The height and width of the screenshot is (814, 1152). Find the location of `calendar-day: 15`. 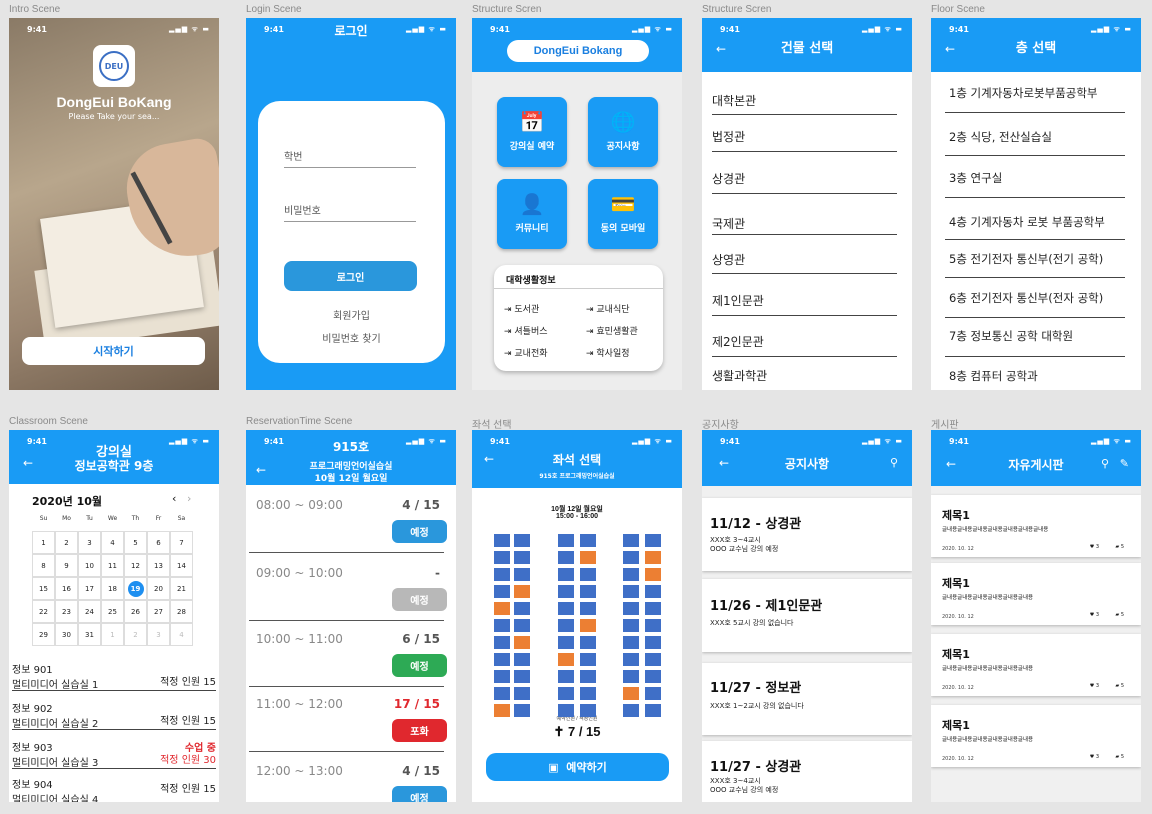

calendar-day: 15 is located at coordinates (43, 588).